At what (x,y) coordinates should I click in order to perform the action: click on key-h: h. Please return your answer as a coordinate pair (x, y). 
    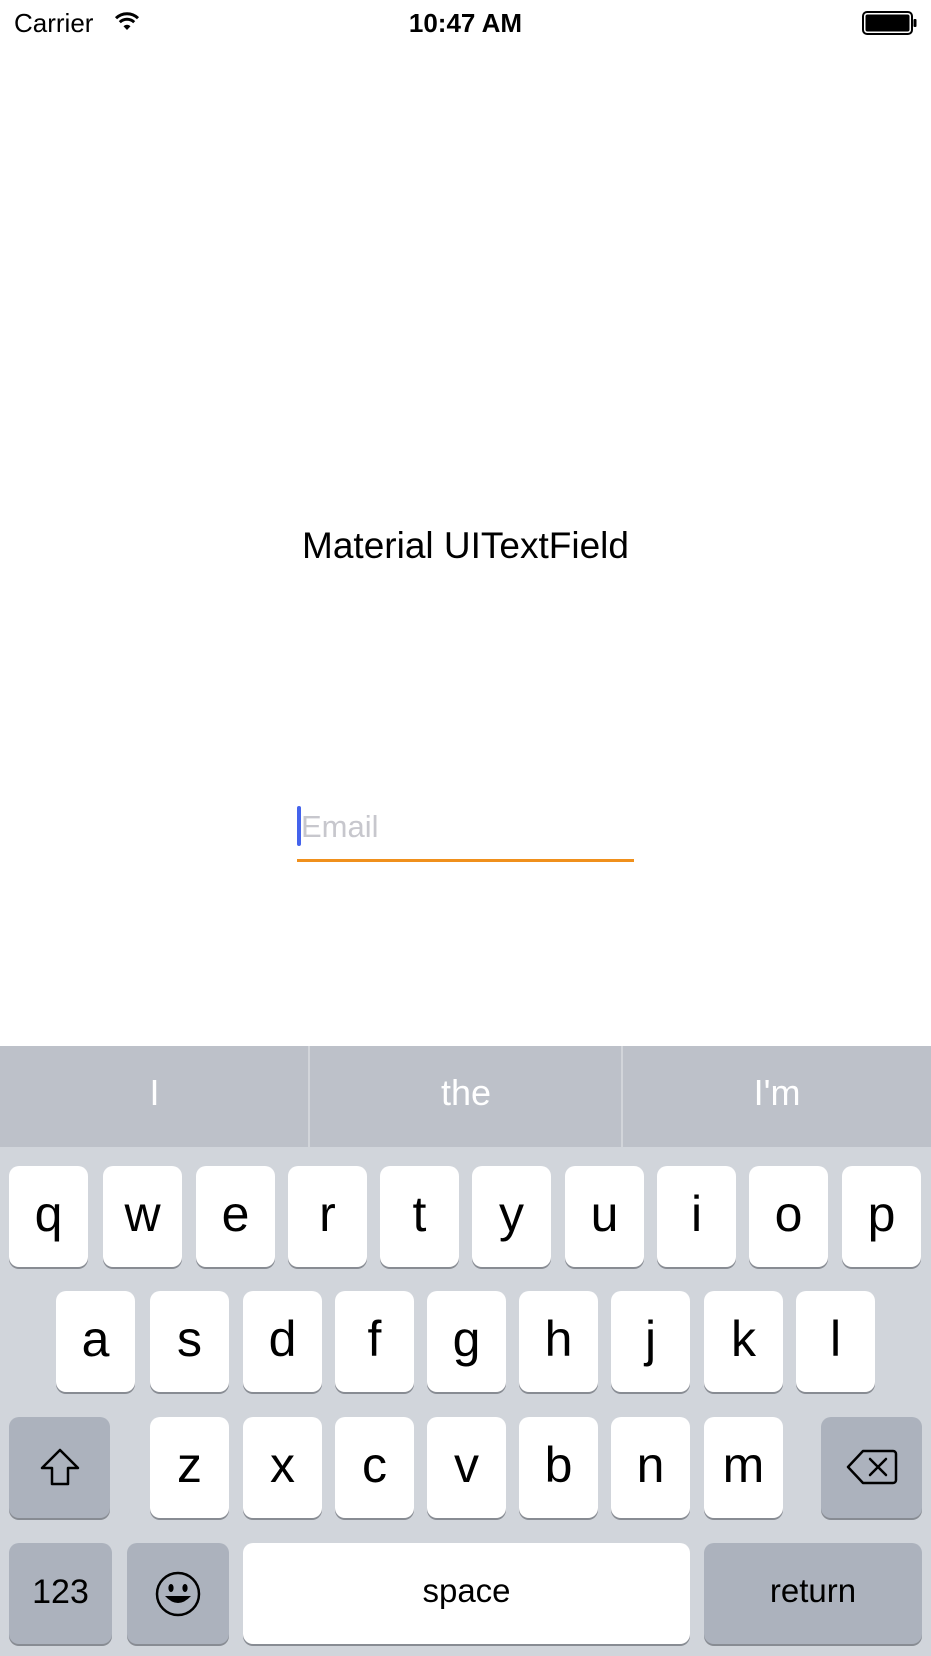
    Looking at the image, I should click on (558, 1341).